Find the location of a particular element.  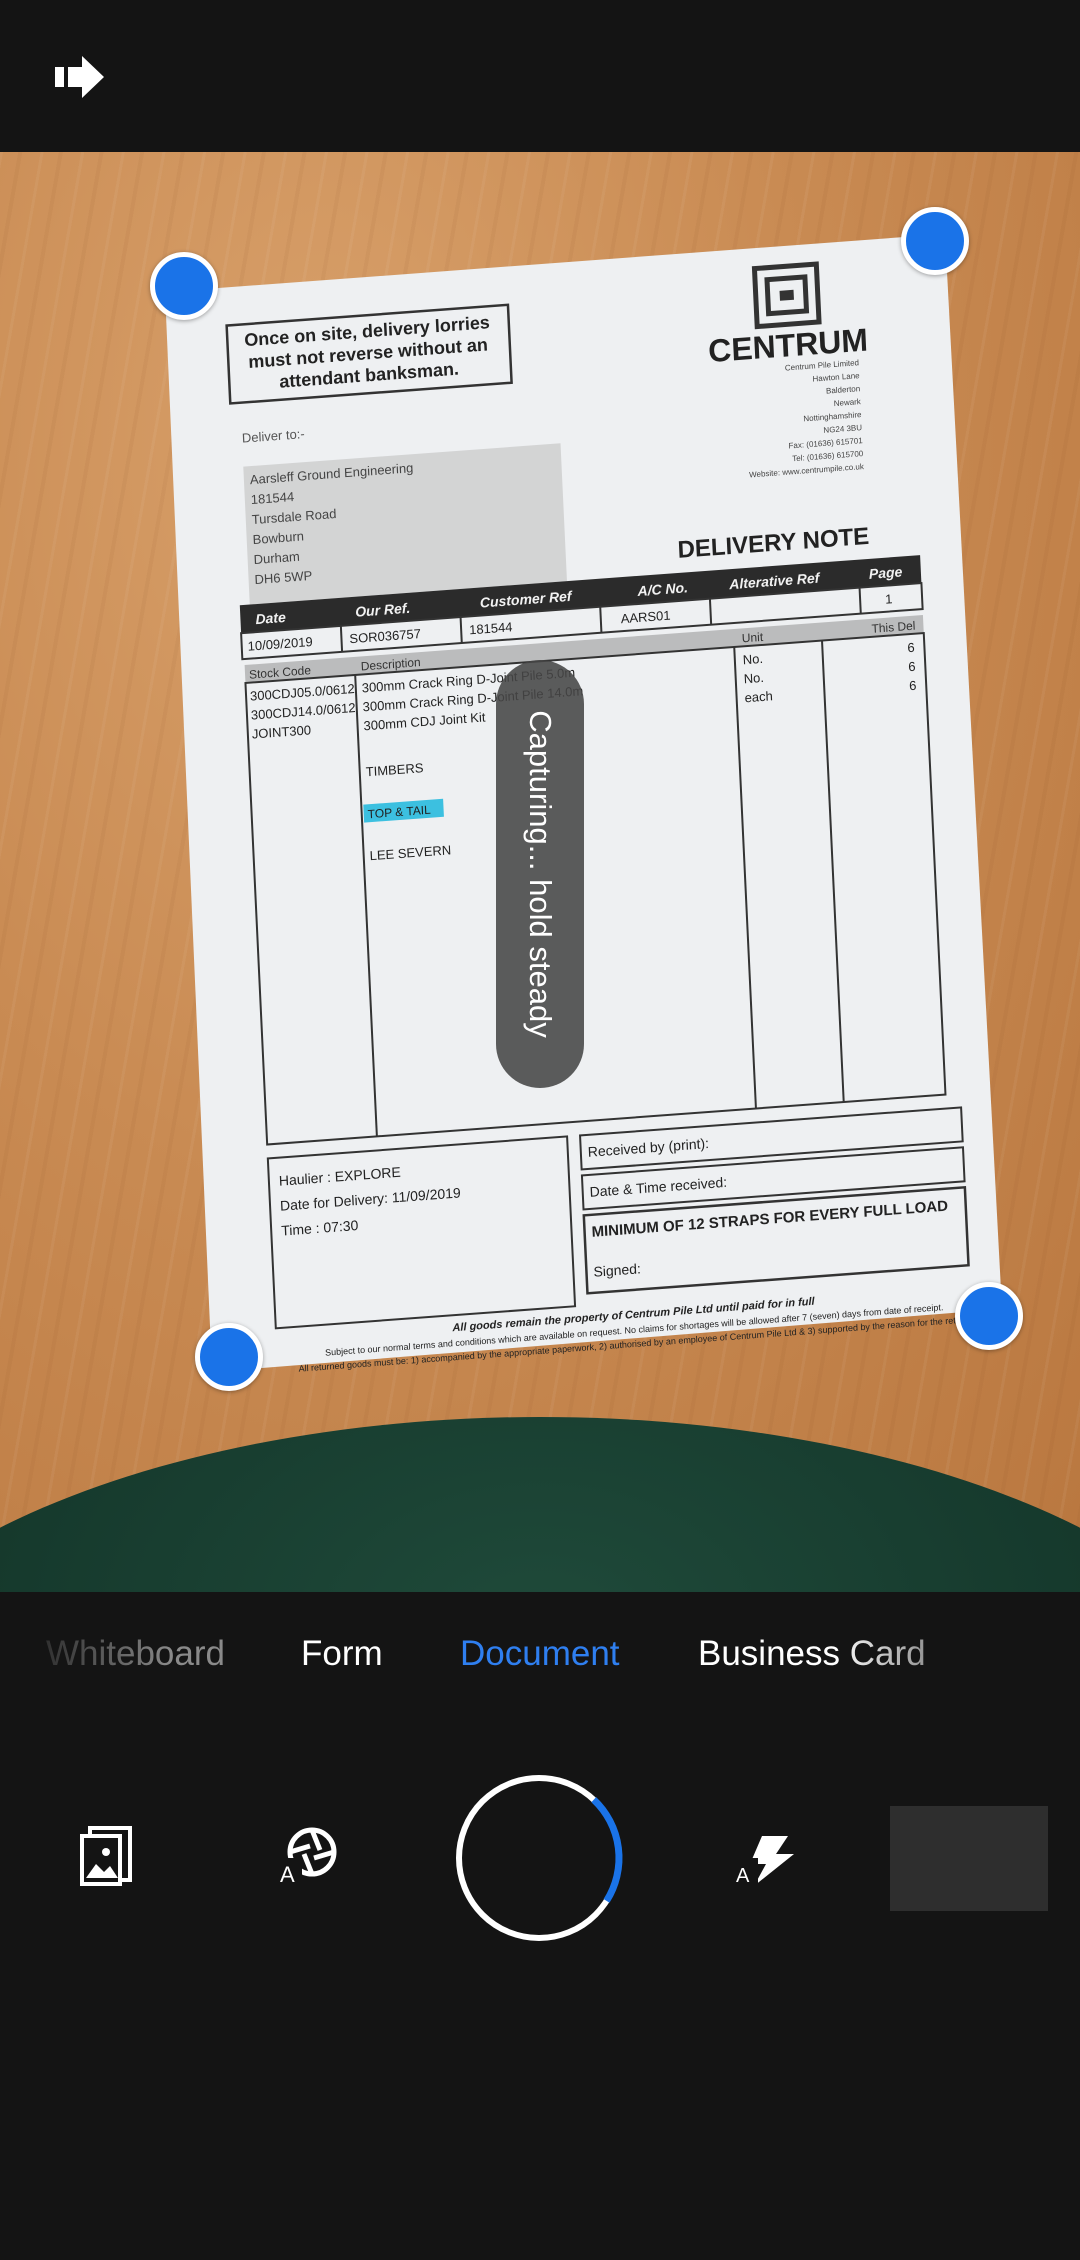

mode-document: Document is located at coordinates (540, 1654).